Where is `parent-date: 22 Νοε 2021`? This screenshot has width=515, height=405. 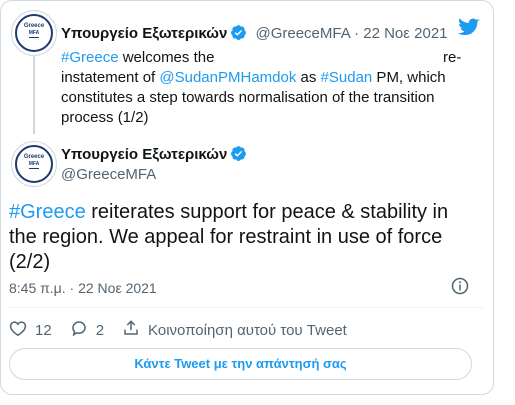
parent-date: 22 Νοε 2021 is located at coordinates (405, 33).